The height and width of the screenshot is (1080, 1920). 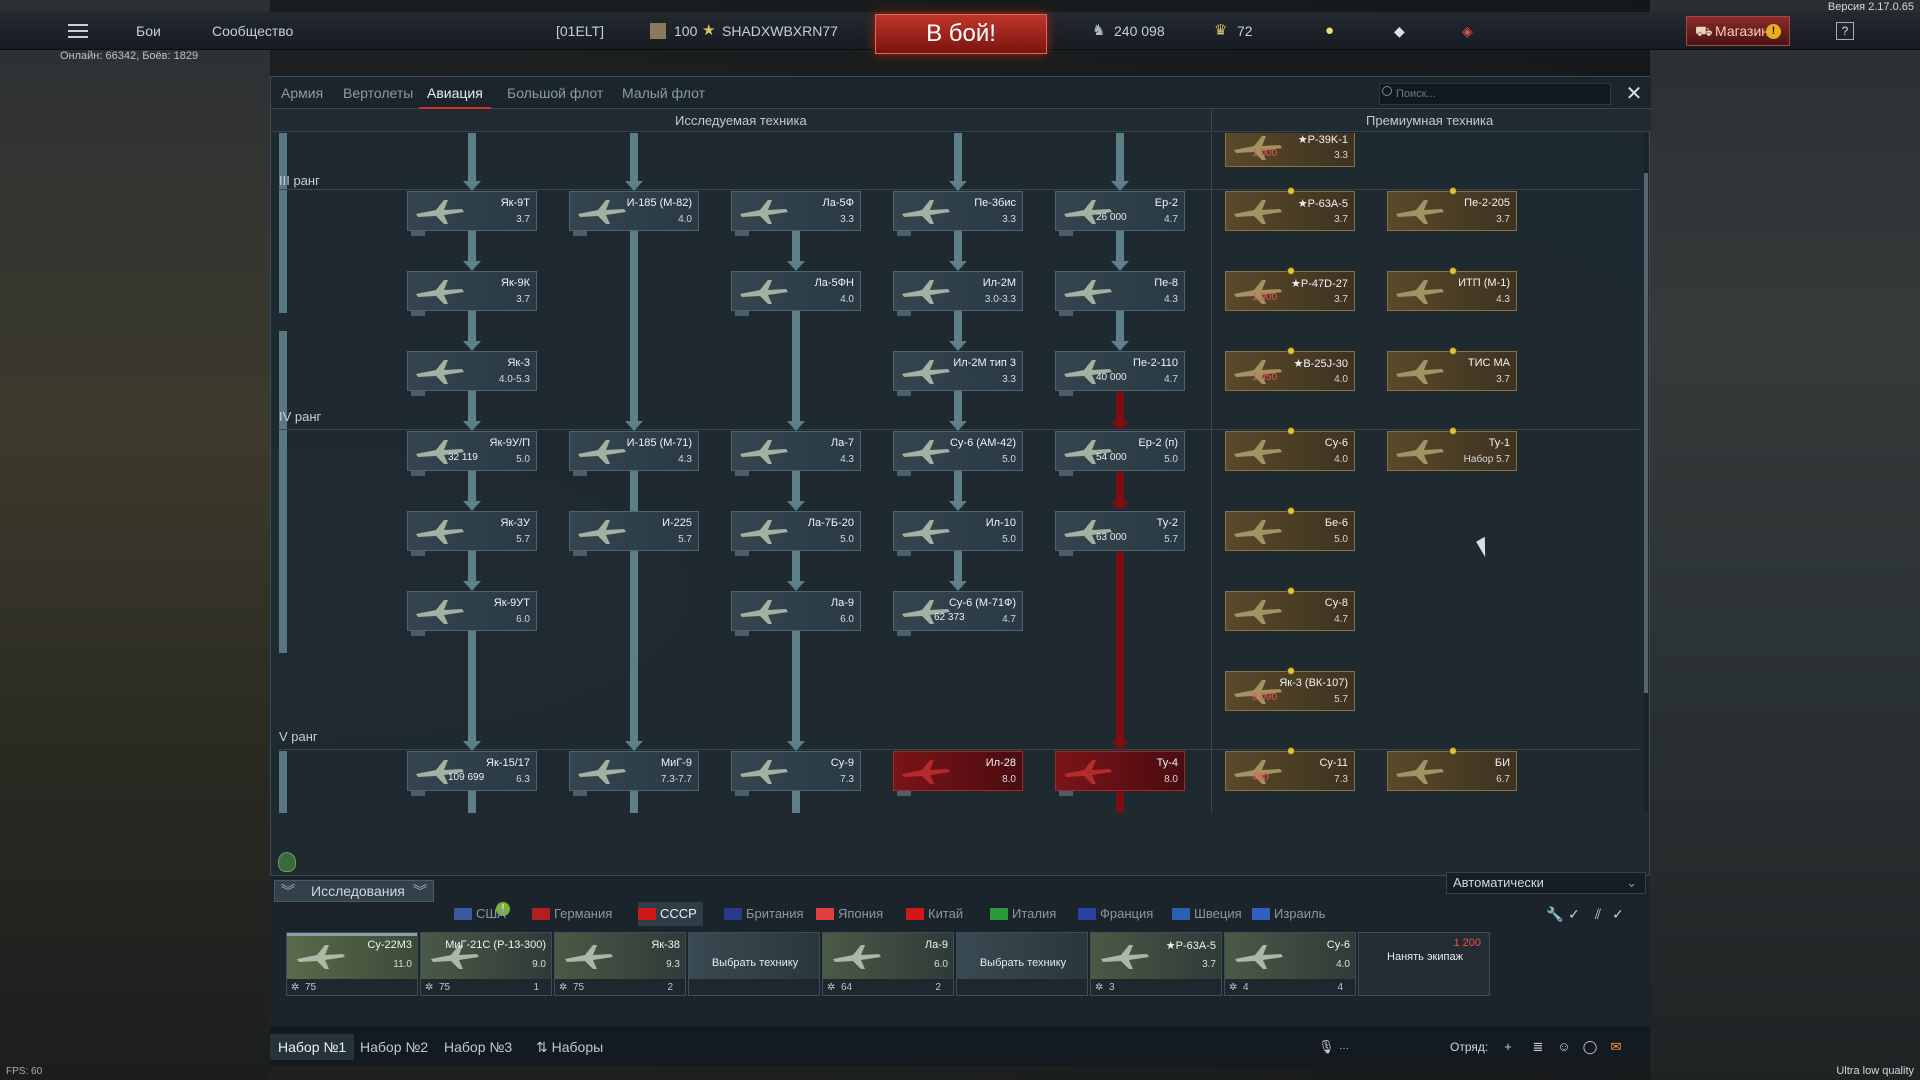 What do you see at coordinates (780, 31) in the screenshot?
I see `player-name: SHADXWBXRN77` at bounding box center [780, 31].